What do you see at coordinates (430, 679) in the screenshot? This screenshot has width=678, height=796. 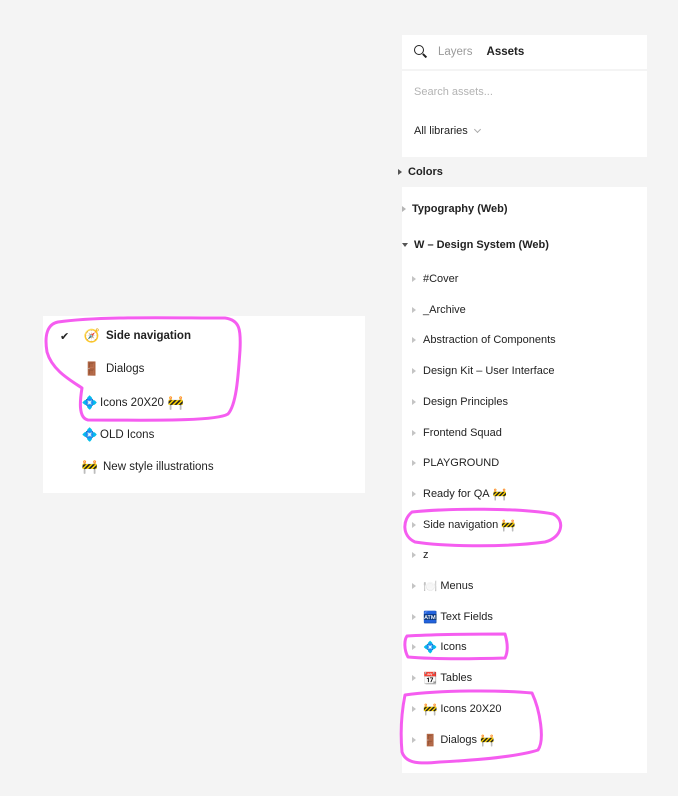 I see `calendar-icon: 📆` at bounding box center [430, 679].